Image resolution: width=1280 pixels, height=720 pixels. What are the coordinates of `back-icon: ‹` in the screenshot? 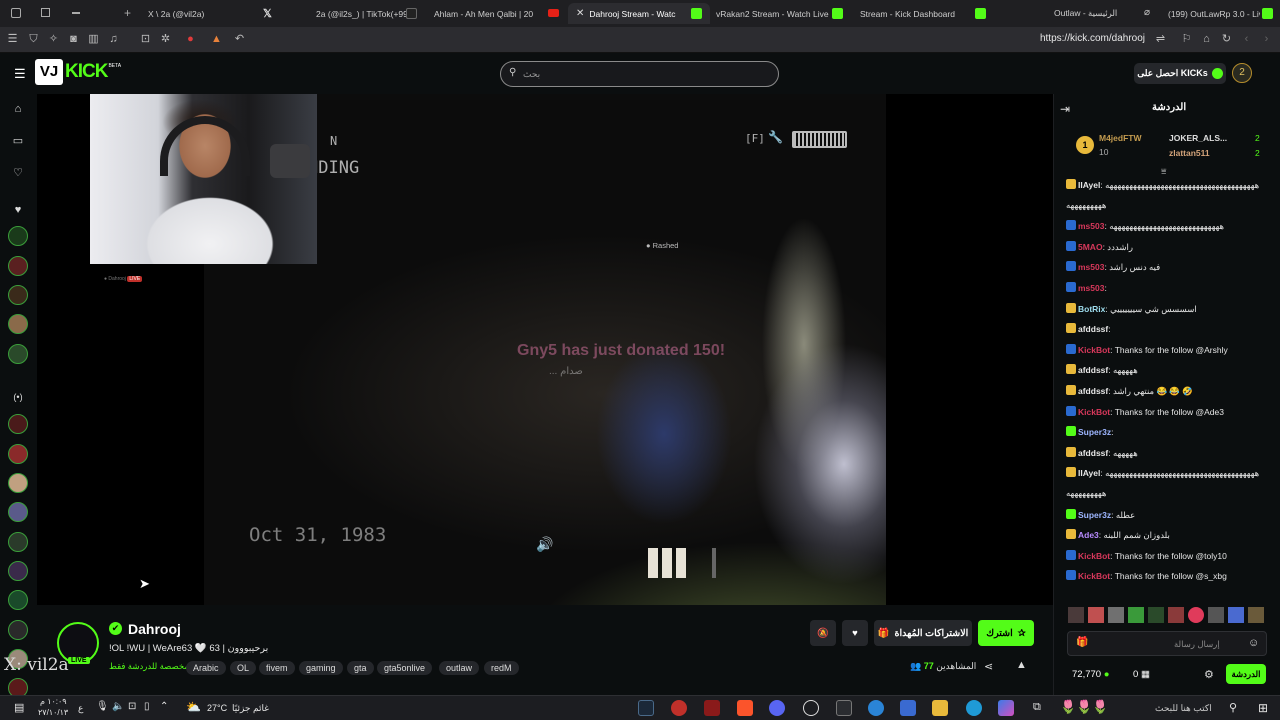 It's located at (1246, 39).